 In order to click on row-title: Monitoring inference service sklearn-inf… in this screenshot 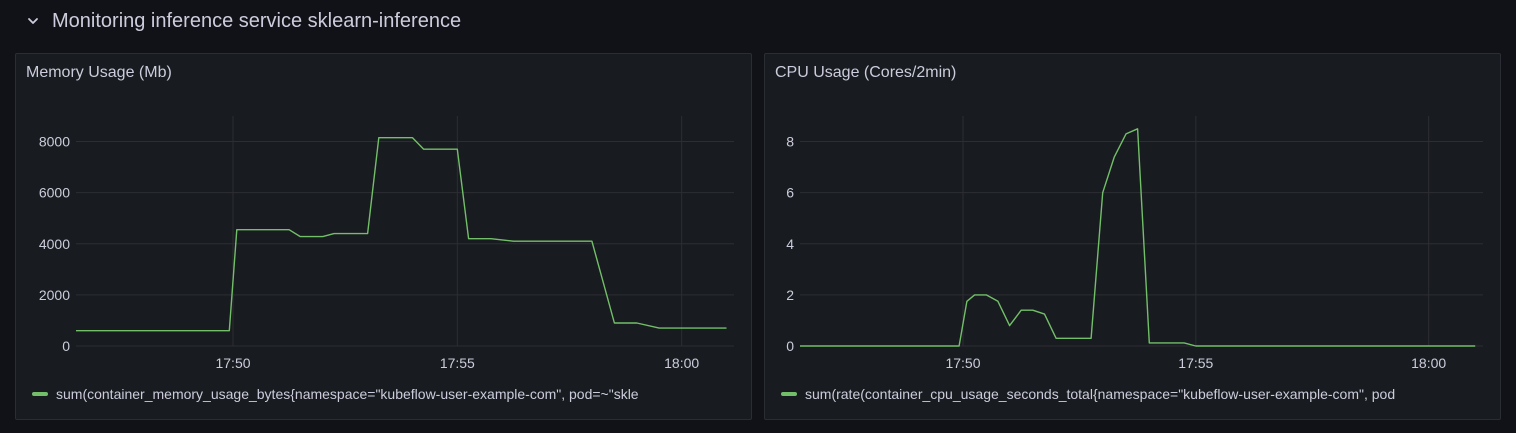, I will do `click(256, 21)`.